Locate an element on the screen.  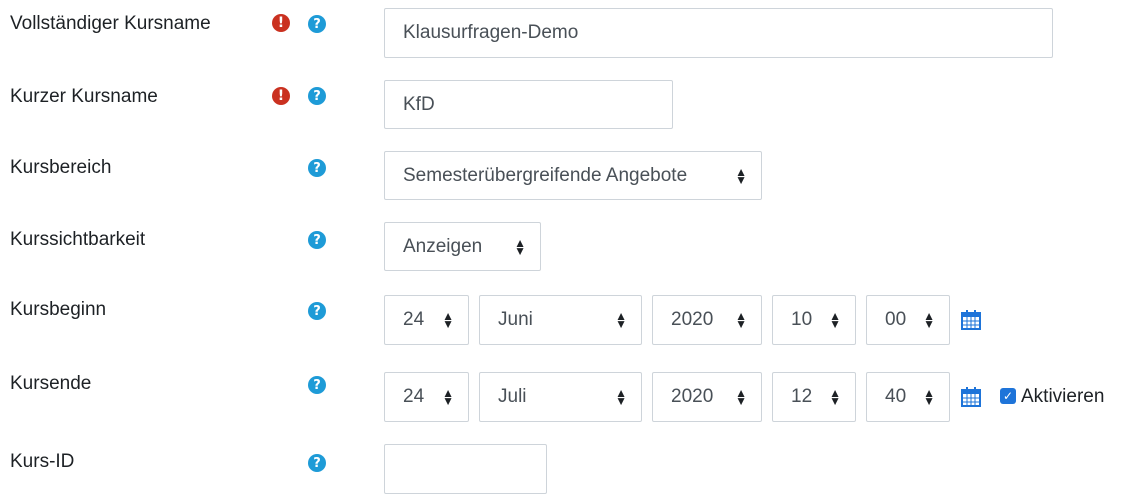
visibility-select: Anzeigen ▲ ▼ is located at coordinates (462, 246).